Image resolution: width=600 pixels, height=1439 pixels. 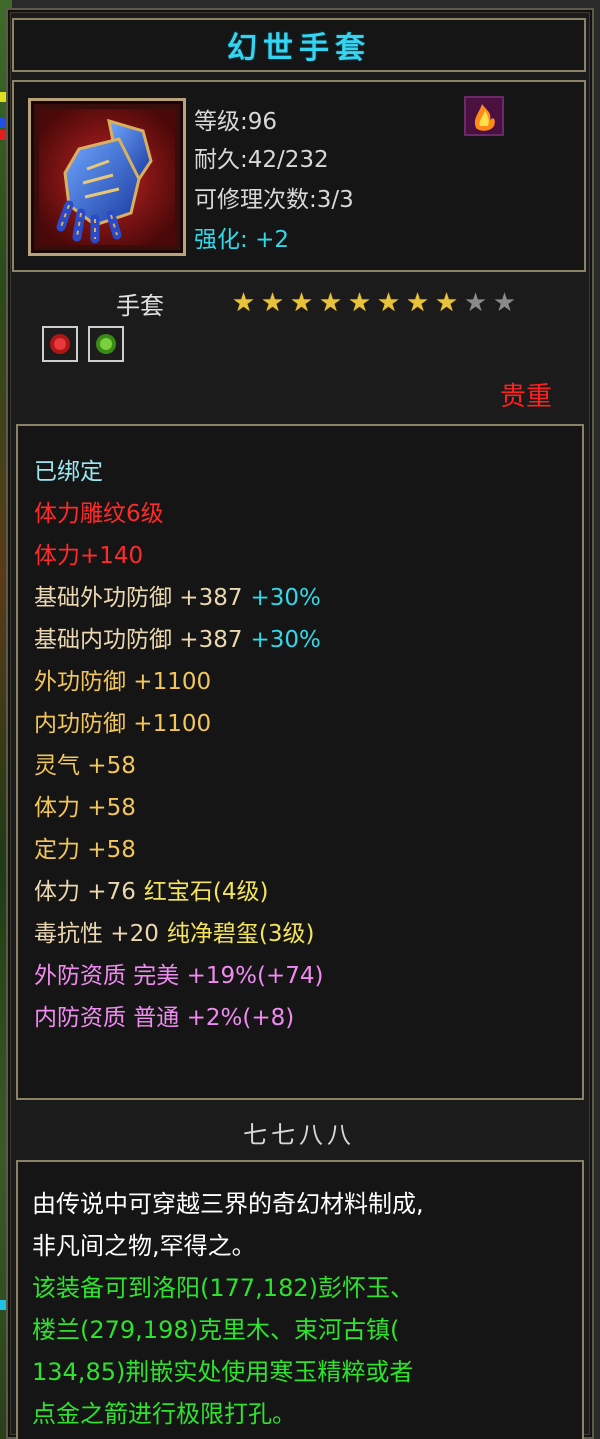 What do you see at coordinates (484, 116) in the screenshot?
I see `flame-skill-icon` at bounding box center [484, 116].